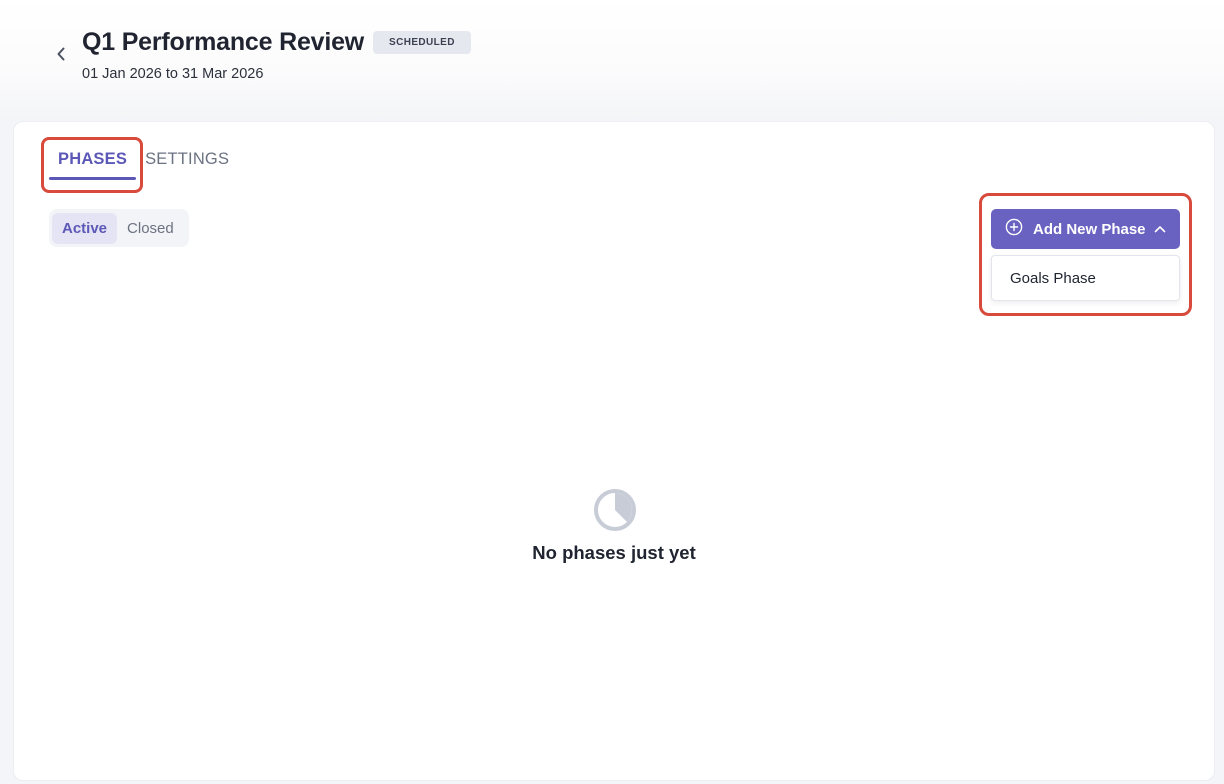 The width and height of the screenshot is (1224, 784). I want to click on back-button, so click(61, 56).